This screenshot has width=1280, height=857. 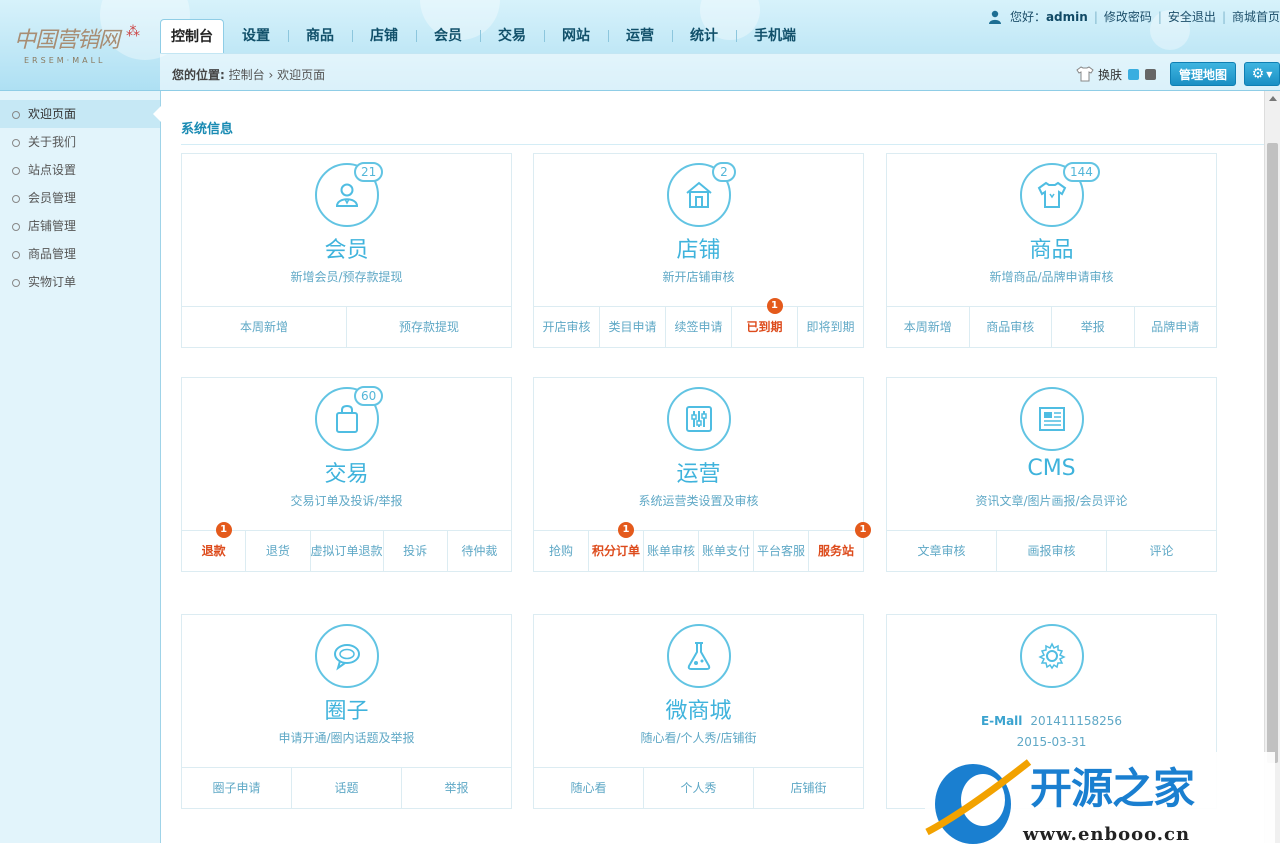 I want to click on module-description: 申请开通/圈内话题及举报, so click(x=346, y=738).